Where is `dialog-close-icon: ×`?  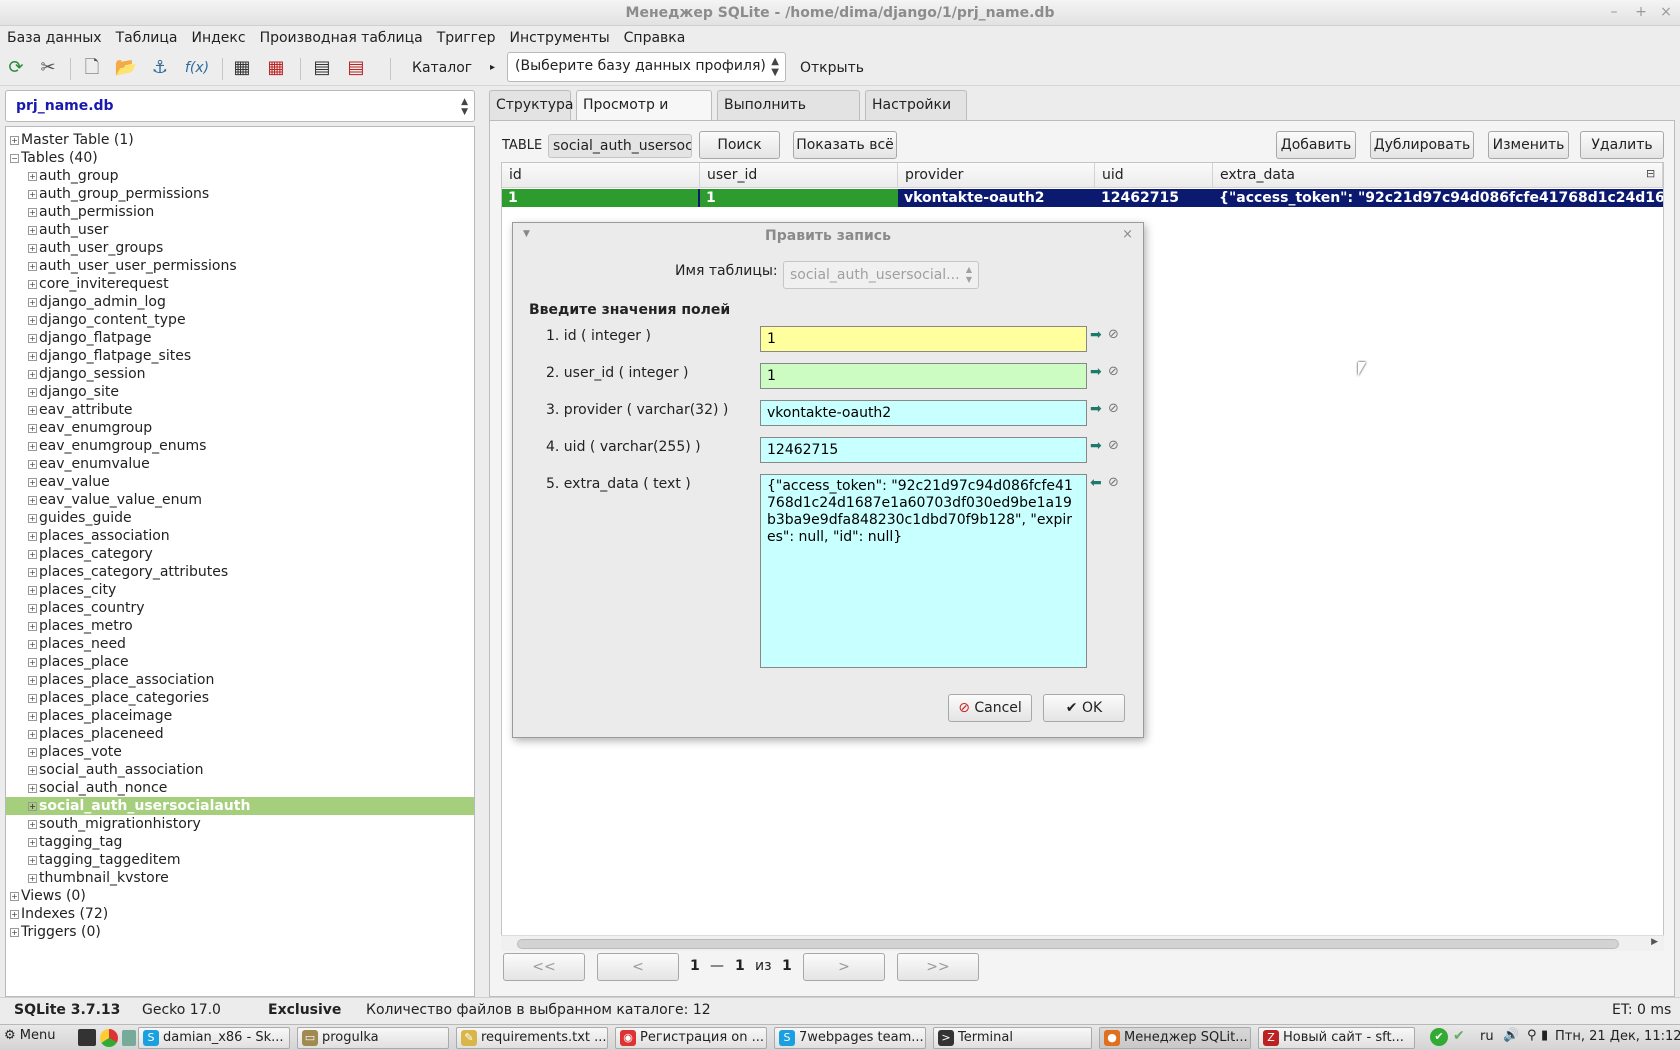 dialog-close-icon: × is located at coordinates (1127, 234).